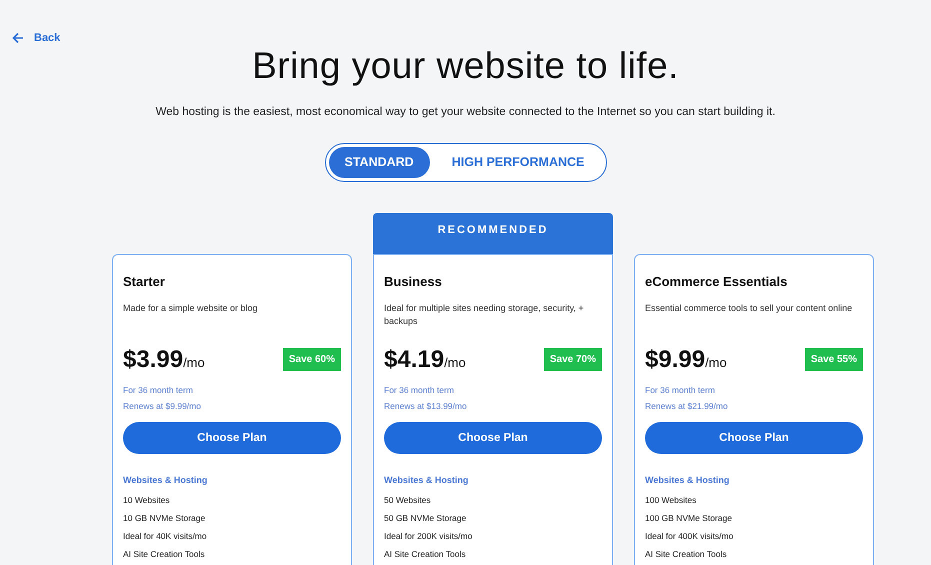 The height and width of the screenshot is (565, 931). What do you see at coordinates (426, 518) in the screenshot?
I see `feature-item: 50 GB NVMe Storage` at bounding box center [426, 518].